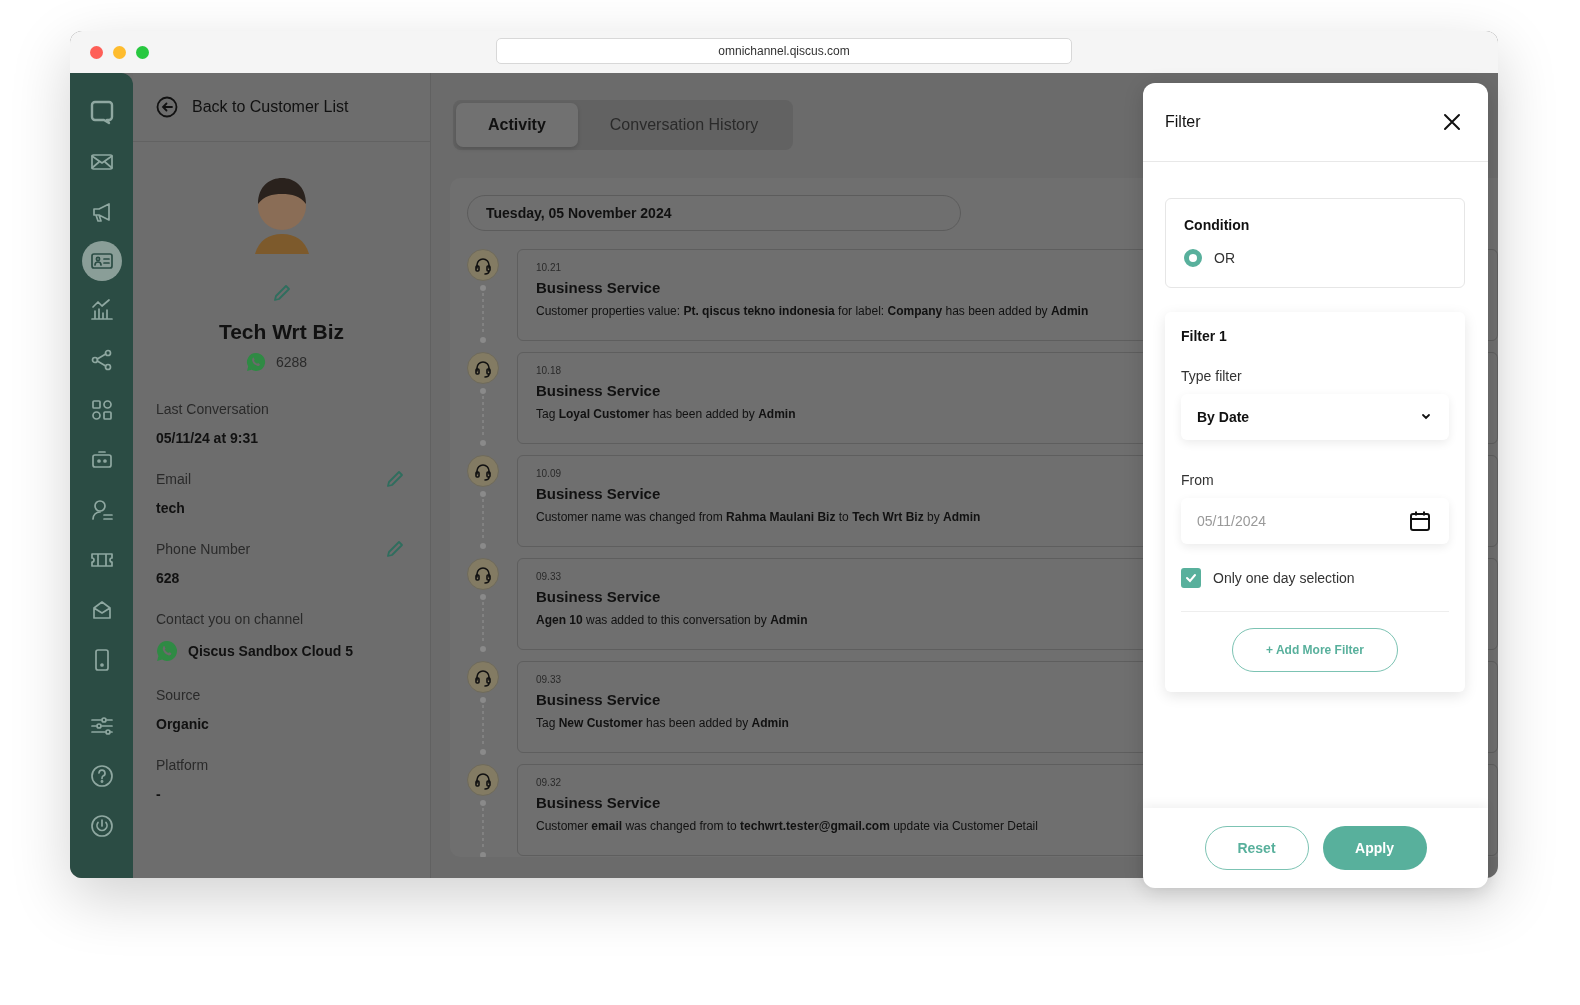 The image size is (1580, 1005). I want to click on field-label: Phone Number, so click(203, 549).